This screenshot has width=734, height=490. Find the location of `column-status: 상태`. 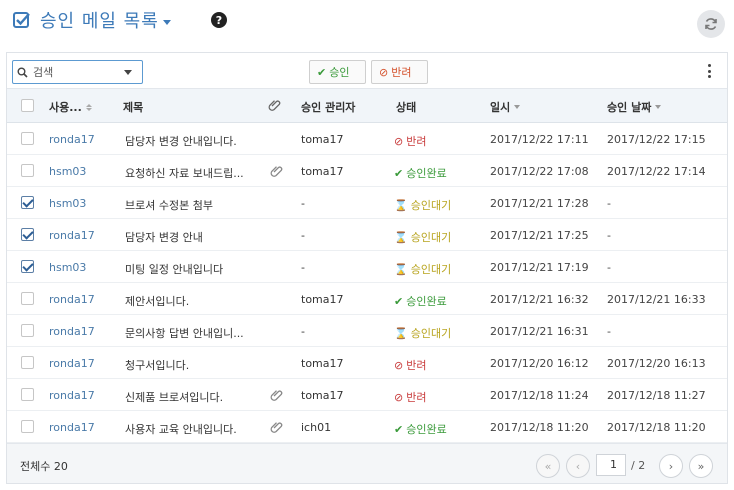

column-status: 상태 is located at coordinates (406, 107).